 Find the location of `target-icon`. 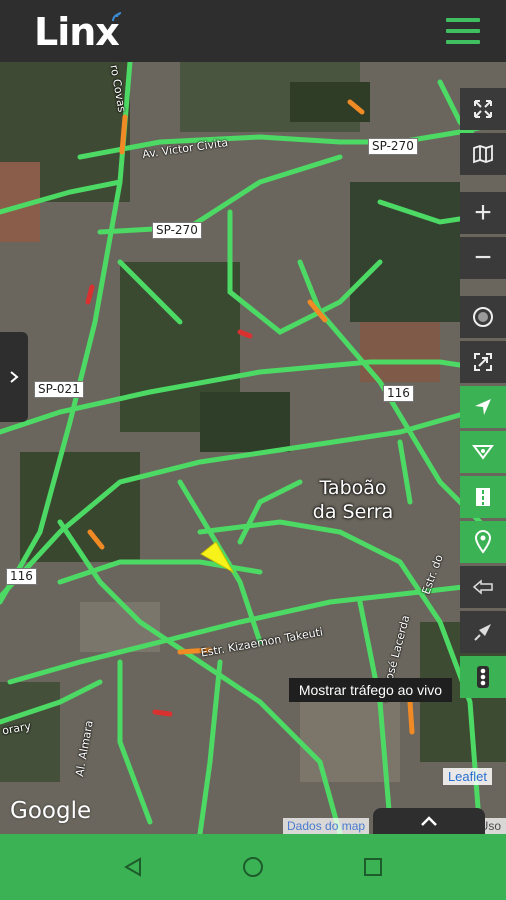

target-icon is located at coordinates (483, 317).